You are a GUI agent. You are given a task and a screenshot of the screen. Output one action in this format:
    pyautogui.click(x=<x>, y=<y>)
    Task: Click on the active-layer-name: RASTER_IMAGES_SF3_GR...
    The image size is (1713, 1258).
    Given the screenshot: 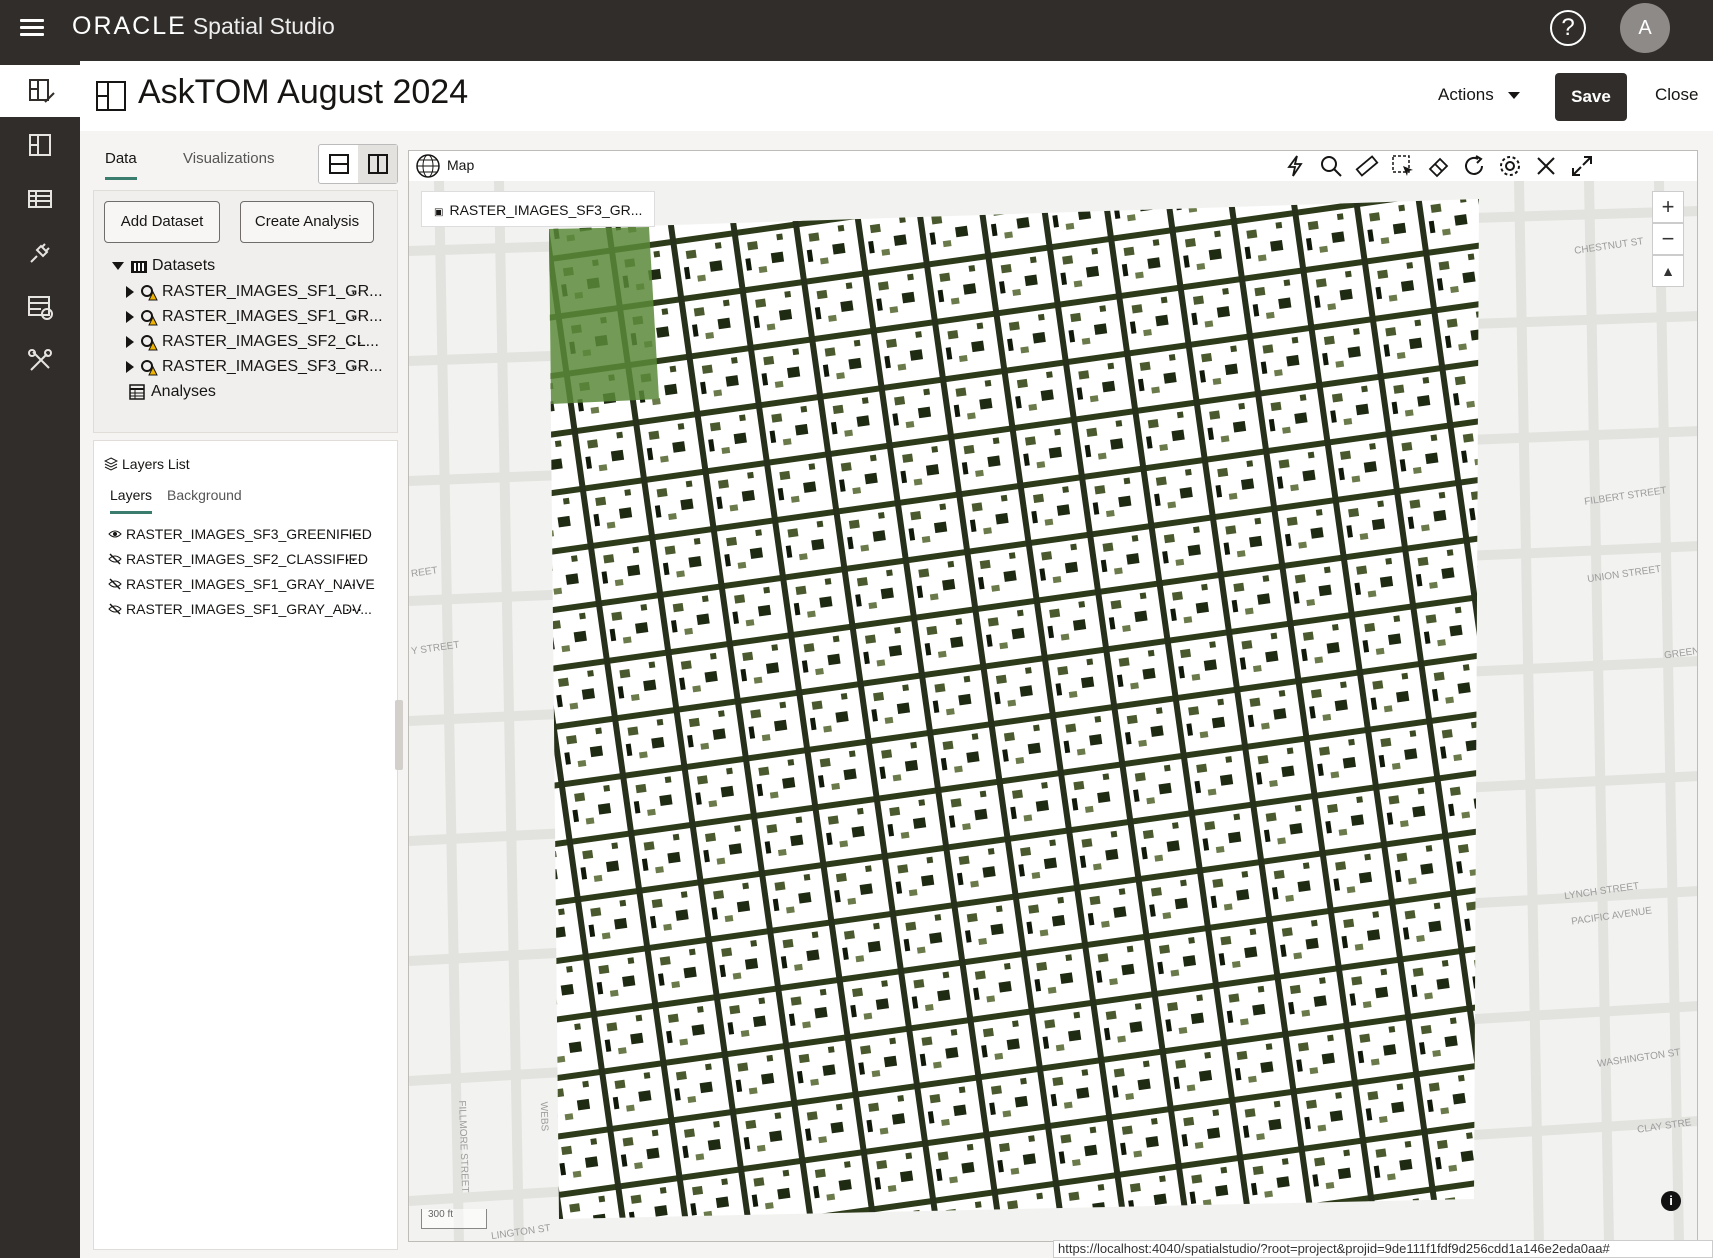 What is the action you would take?
    pyautogui.click(x=546, y=210)
    